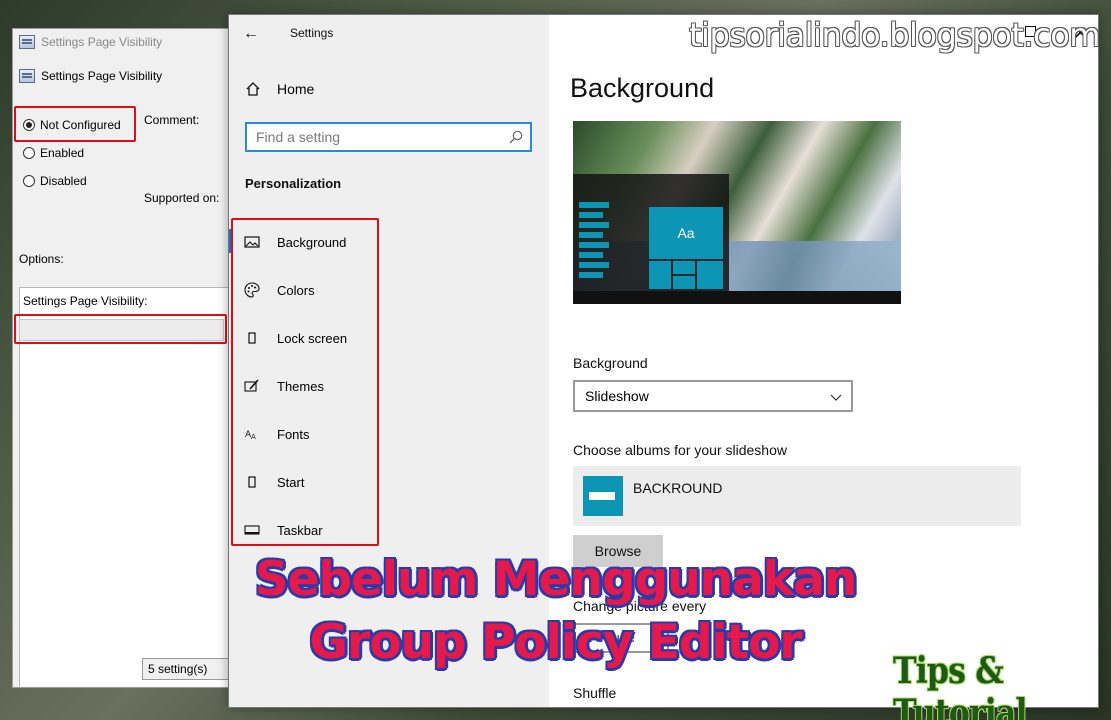 Image resolution: width=1111 pixels, height=720 pixels. What do you see at coordinates (393, 434) in the screenshot?
I see `nav-item-fonts: AA Fonts` at bounding box center [393, 434].